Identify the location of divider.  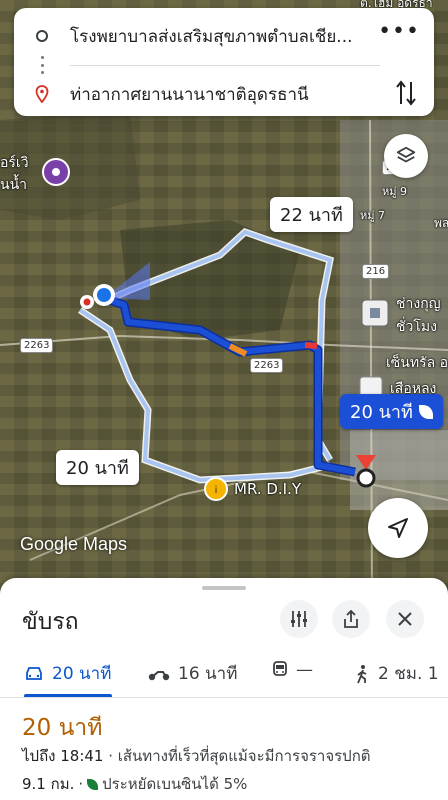
(225, 65).